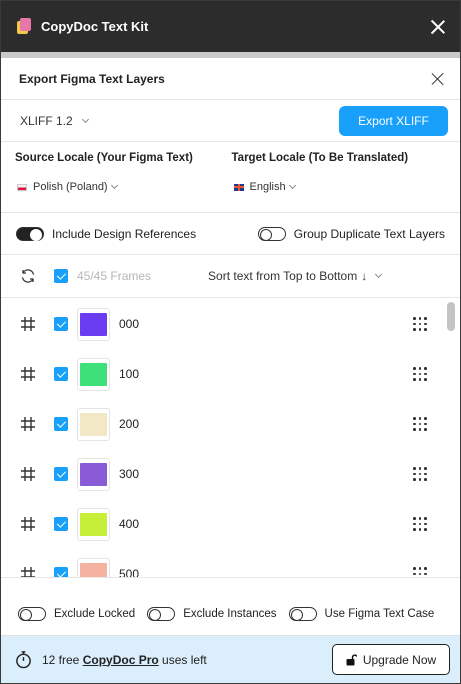 The image size is (461, 684). I want to click on upgrade-now-button: Upgrade Now, so click(391, 659).